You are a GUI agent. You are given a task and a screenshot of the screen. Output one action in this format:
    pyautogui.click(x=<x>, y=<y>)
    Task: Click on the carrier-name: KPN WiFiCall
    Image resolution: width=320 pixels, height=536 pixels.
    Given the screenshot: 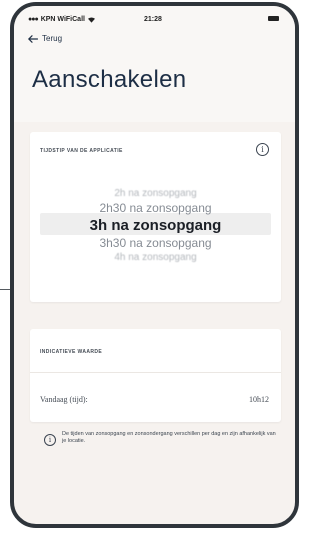 What is the action you would take?
    pyautogui.click(x=62, y=19)
    